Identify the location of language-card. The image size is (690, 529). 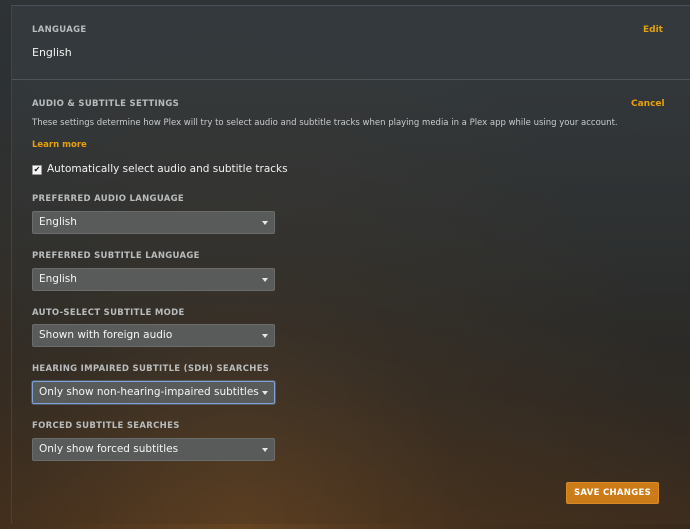
(350, 42).